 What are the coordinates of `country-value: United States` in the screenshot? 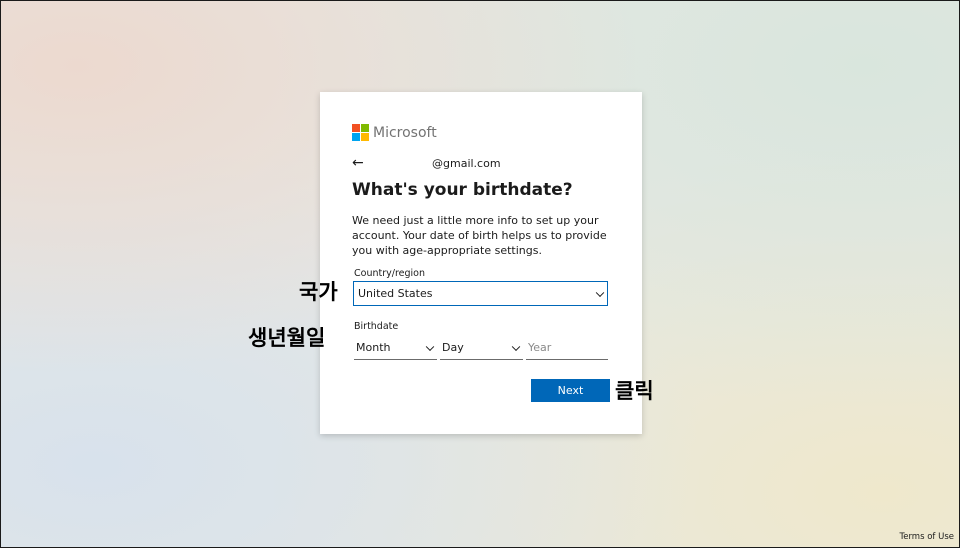 It's located at (395, 293).